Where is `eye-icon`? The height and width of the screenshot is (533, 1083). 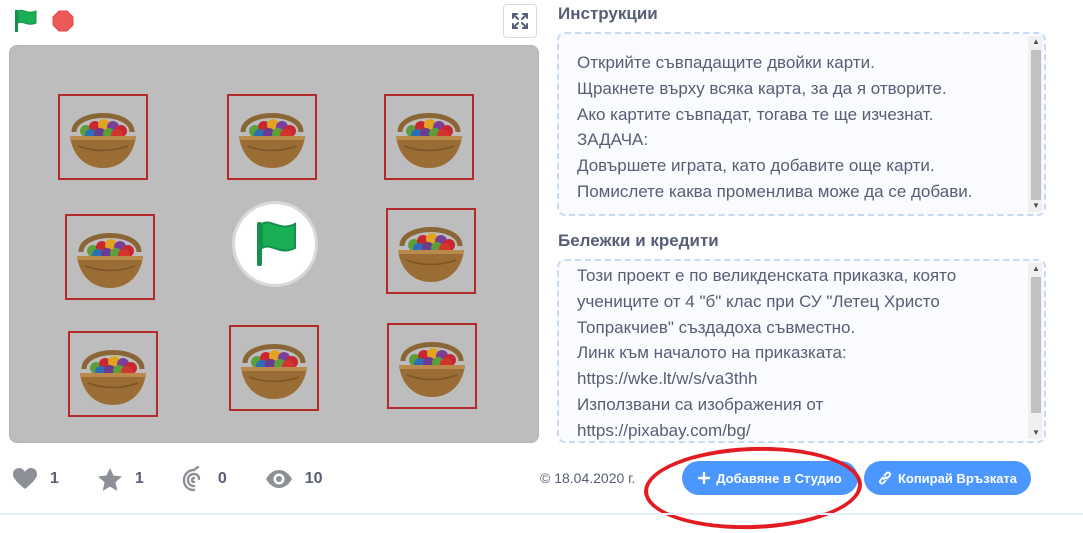 eye-icon is located at coordinates (278, 479).